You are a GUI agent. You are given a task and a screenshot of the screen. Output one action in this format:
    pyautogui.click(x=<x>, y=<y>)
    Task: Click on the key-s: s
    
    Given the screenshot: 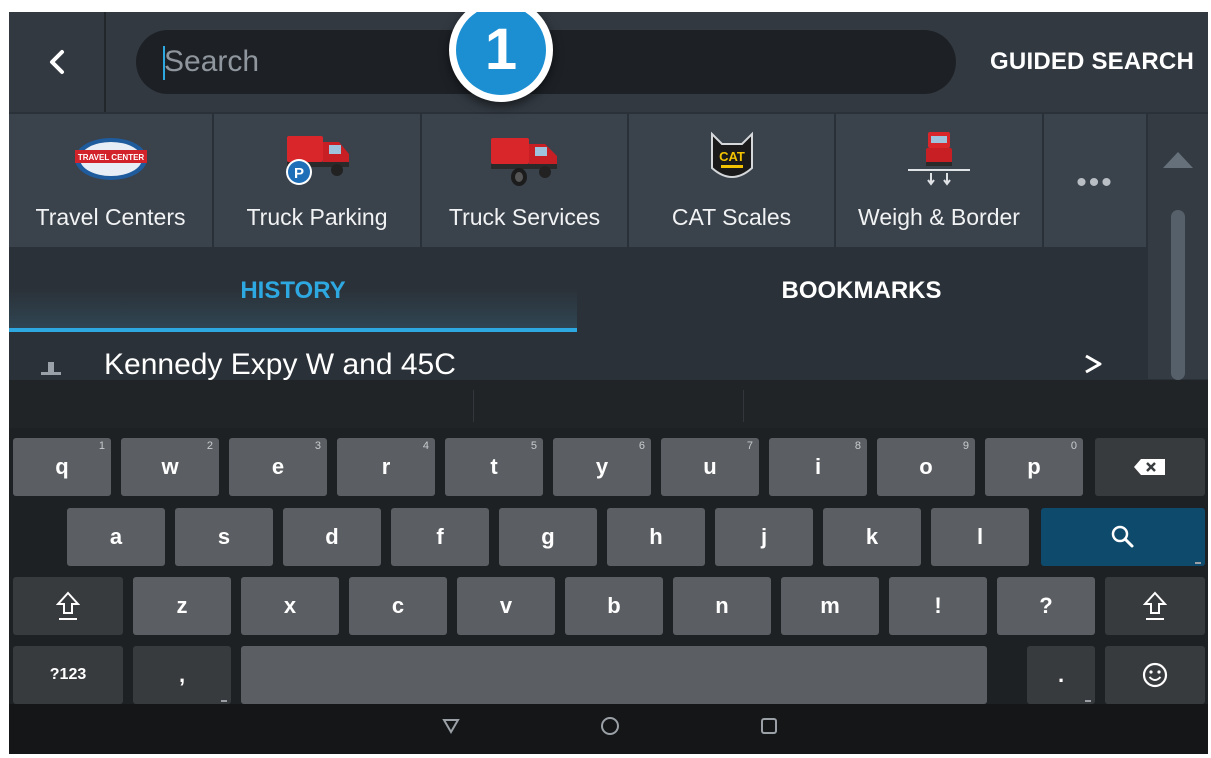 What is the action you would take?
    pyautogui.click(x=224, y=537)
    